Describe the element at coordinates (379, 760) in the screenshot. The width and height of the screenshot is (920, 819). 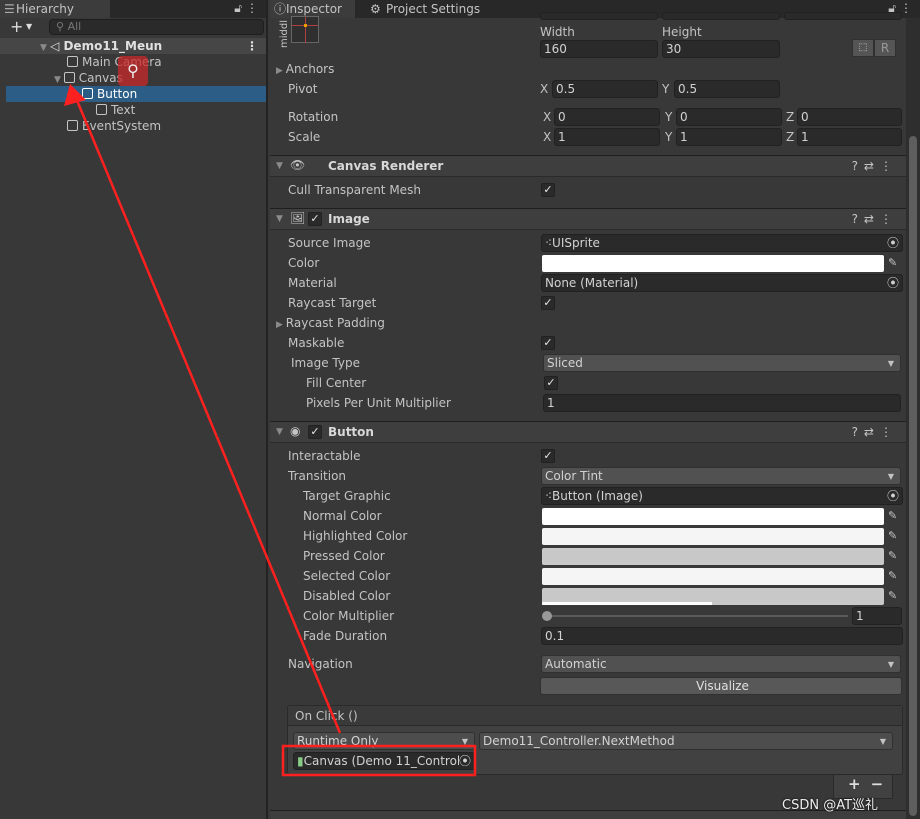
I see `annotation-highlight-box` at that location.